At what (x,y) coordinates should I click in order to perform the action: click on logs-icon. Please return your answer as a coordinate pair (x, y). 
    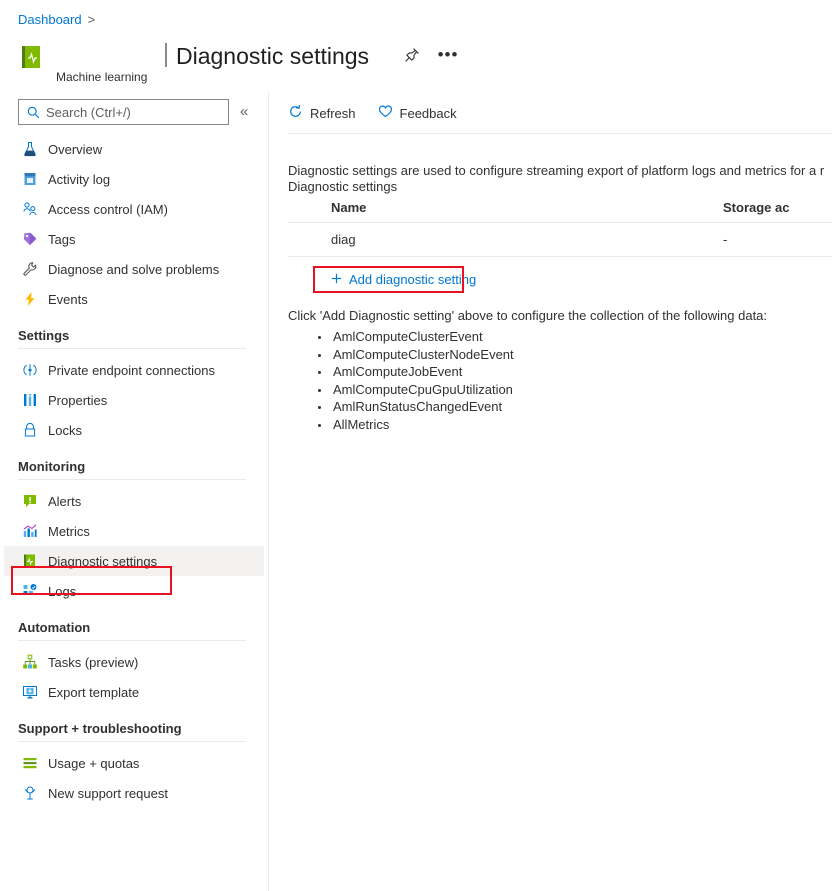
    Looking at the image, I should click on (30, 591).